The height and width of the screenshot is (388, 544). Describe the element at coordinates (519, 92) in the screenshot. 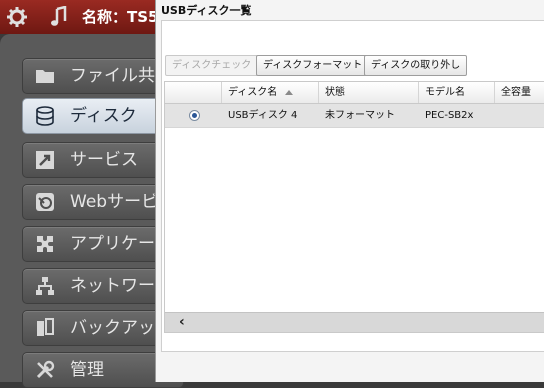

I see `column-header-capacity: 全容量` at that location.